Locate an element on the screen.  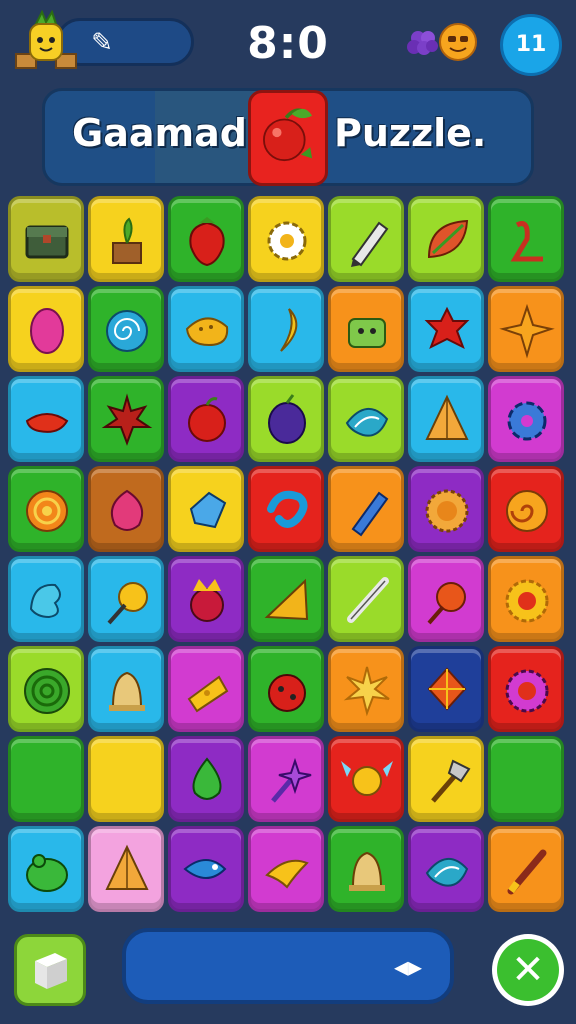
bread-icon is located at coordinates (207, 332).